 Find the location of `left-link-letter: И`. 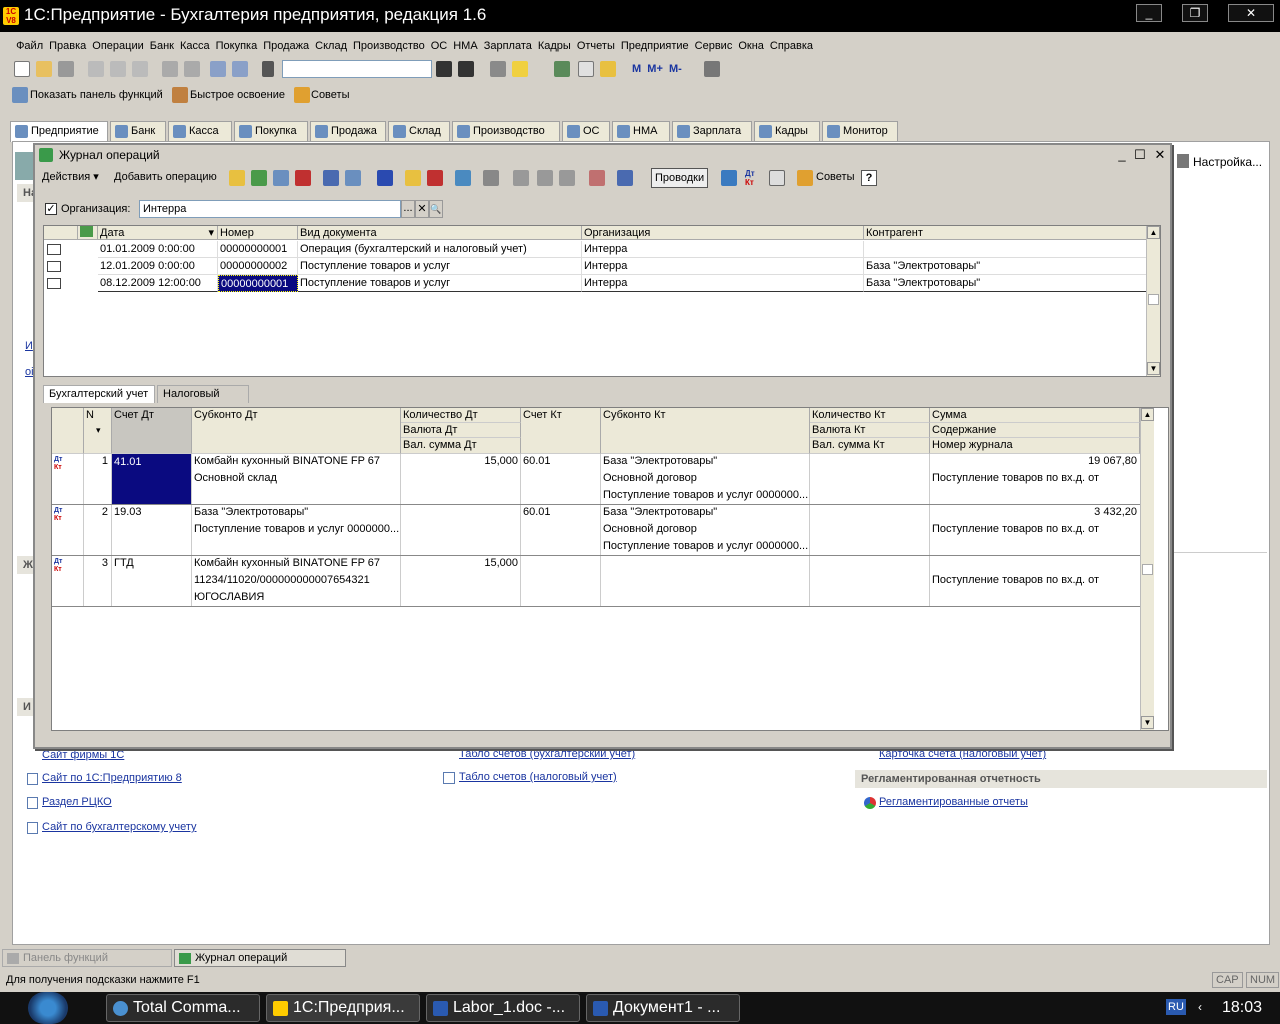

left-link-letter: И is located at coordinates (29, 346).